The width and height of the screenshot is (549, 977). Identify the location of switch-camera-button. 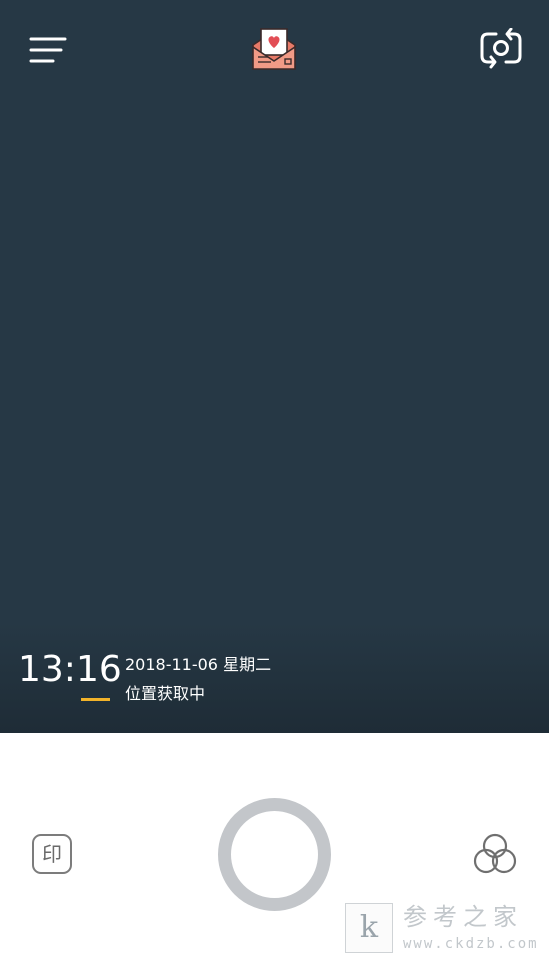
(501, 49).